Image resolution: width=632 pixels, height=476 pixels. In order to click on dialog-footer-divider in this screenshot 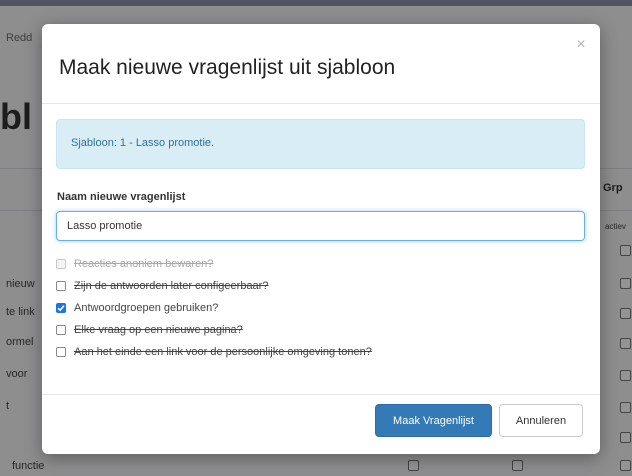, I will do `click(321, 394)`.